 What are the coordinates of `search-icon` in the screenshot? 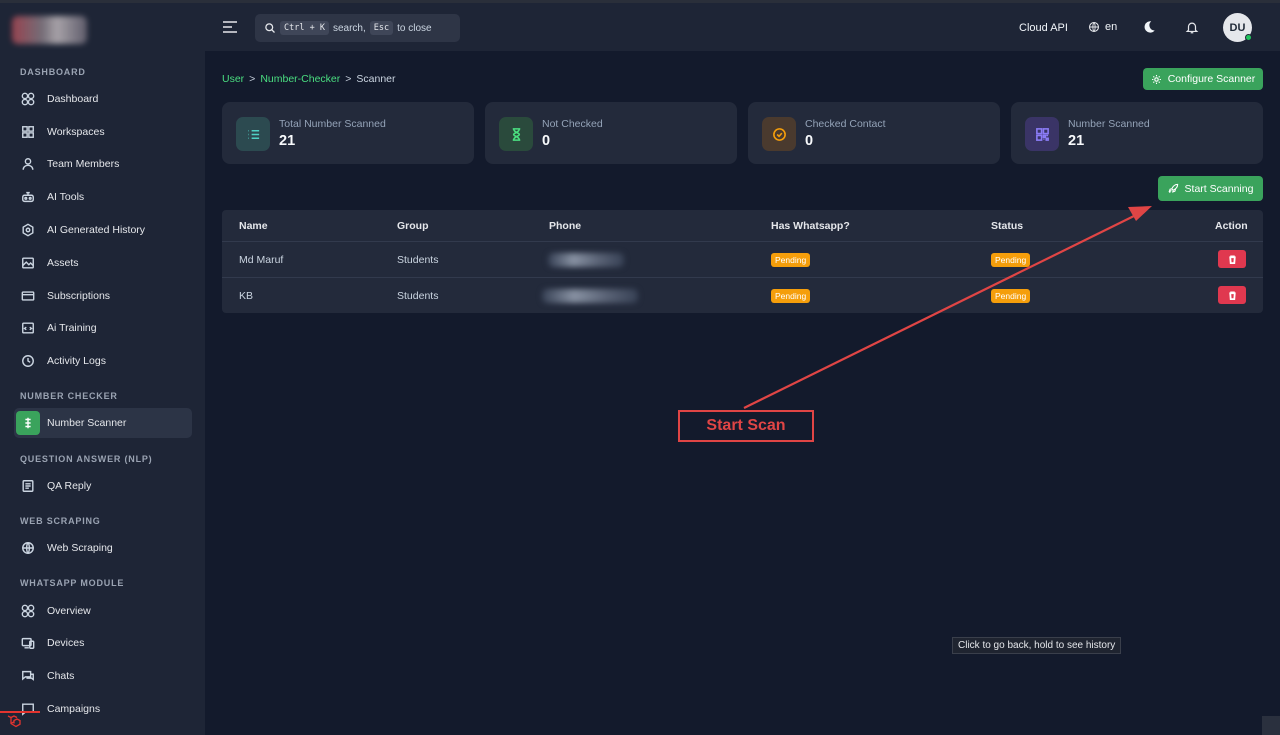 It's located at (270, 28).